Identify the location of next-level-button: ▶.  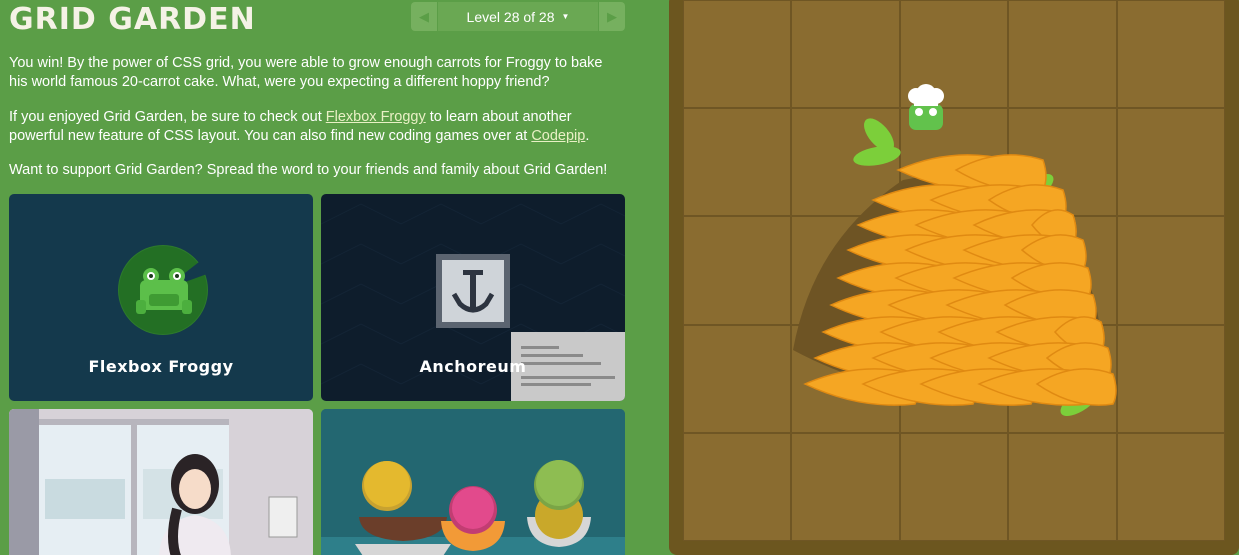
(612, 16).